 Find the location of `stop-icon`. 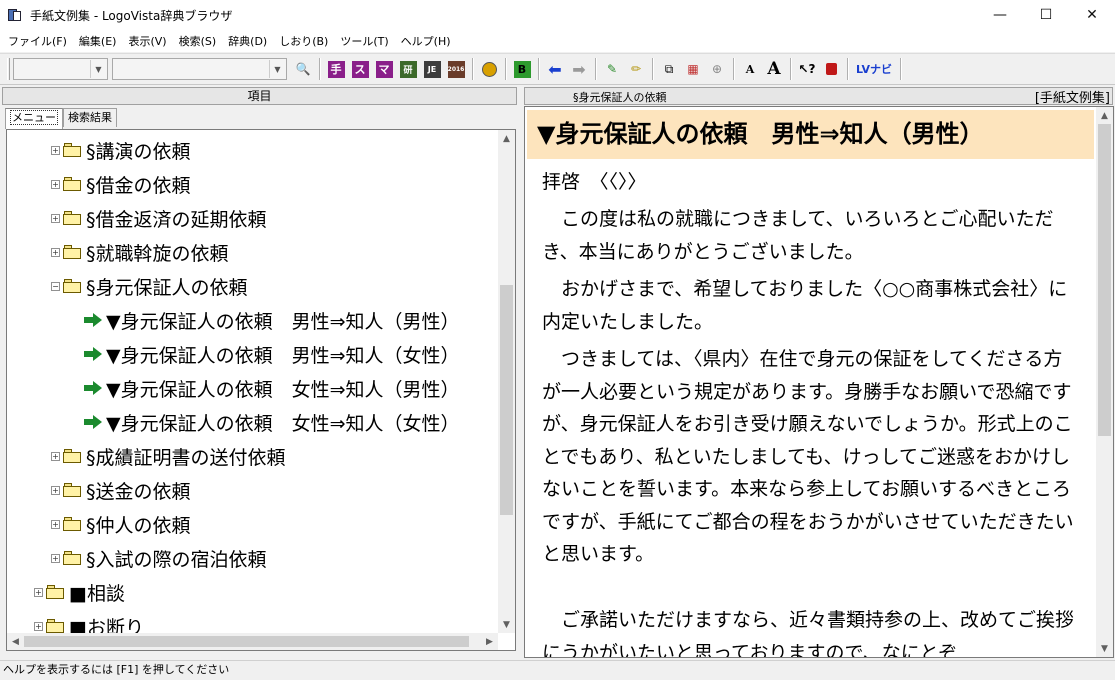

stop-icon is located at coordinates (831, 69).